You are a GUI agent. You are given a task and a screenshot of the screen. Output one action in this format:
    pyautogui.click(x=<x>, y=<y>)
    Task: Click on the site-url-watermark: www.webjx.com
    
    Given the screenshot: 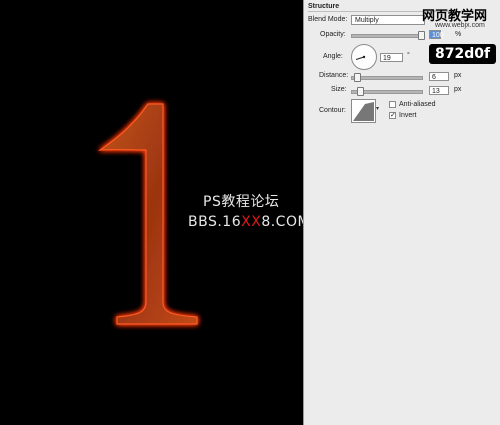 What is the action you would take?
    pyautogui.click(x=460, y=25)
    